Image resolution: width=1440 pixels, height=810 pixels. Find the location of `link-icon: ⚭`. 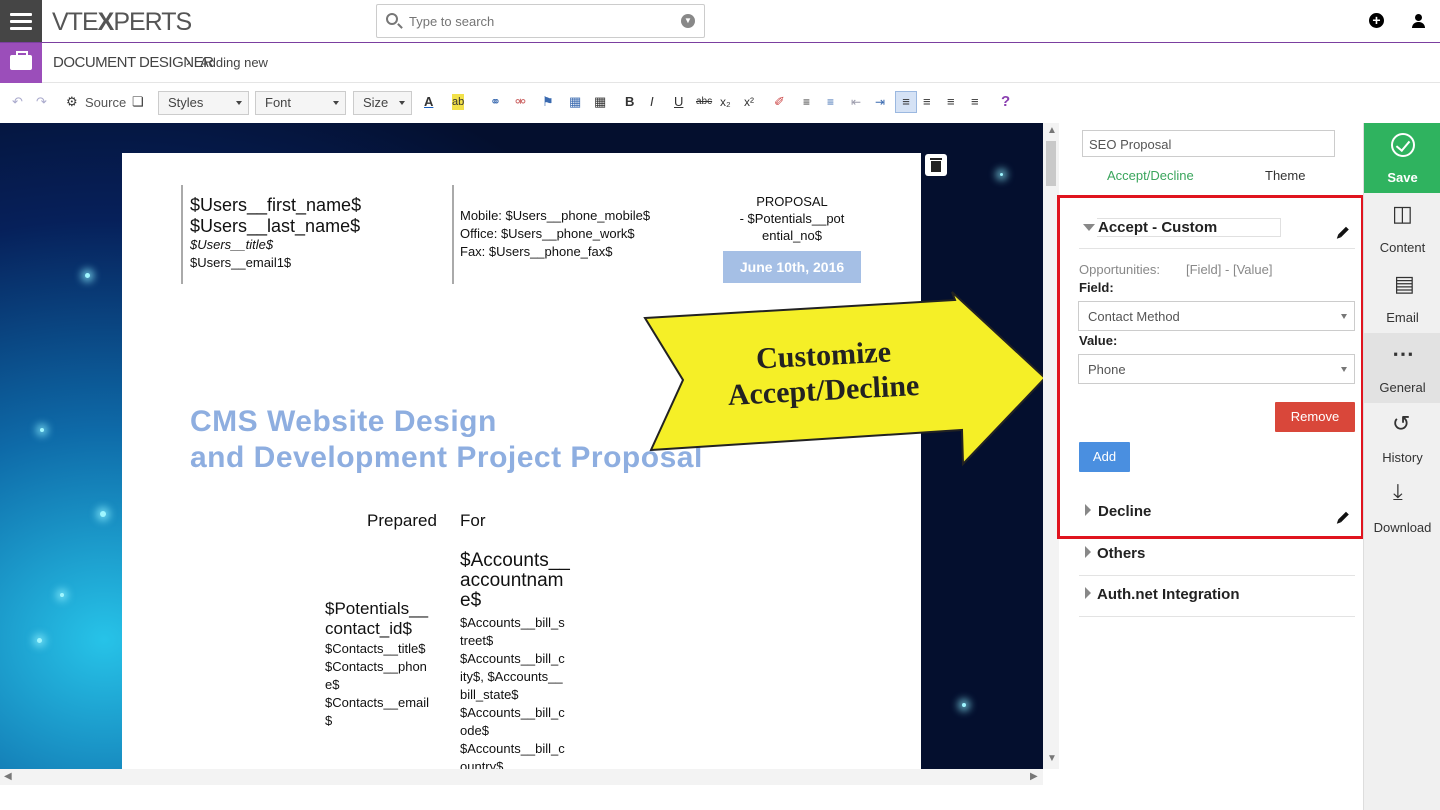

link-icon: ⚭ is located at coordinates (495, 102).